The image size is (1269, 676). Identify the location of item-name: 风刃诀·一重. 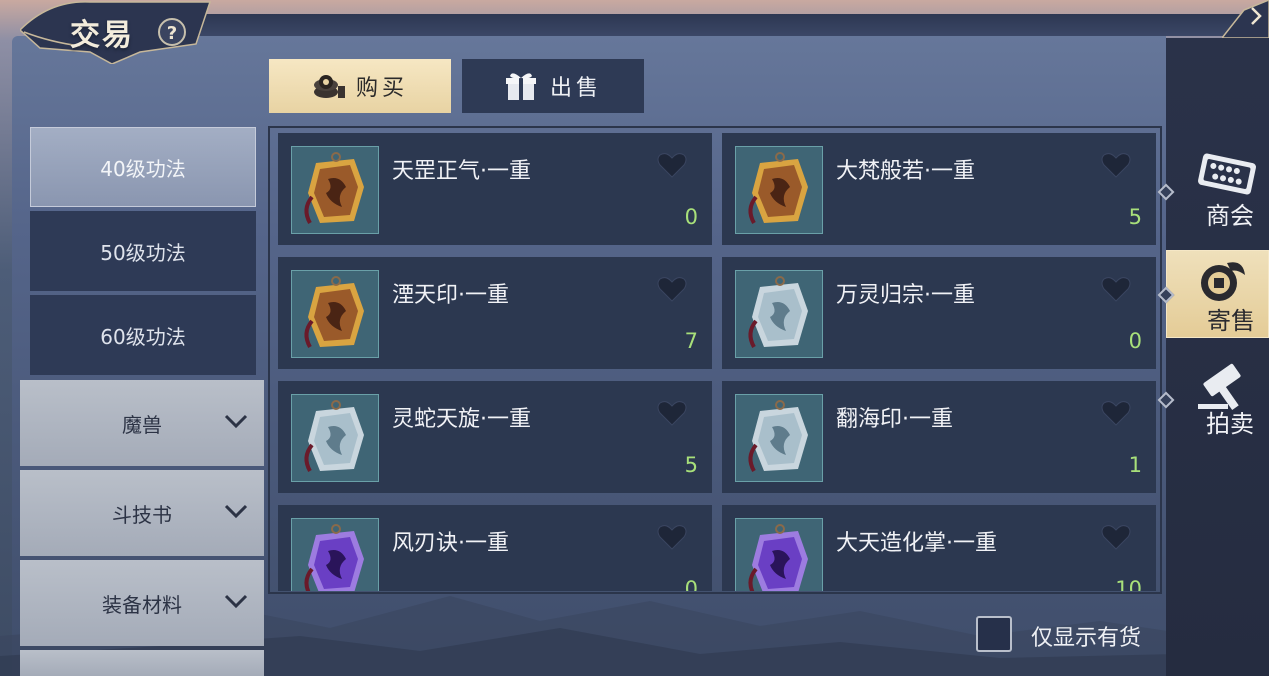
(450, 543).